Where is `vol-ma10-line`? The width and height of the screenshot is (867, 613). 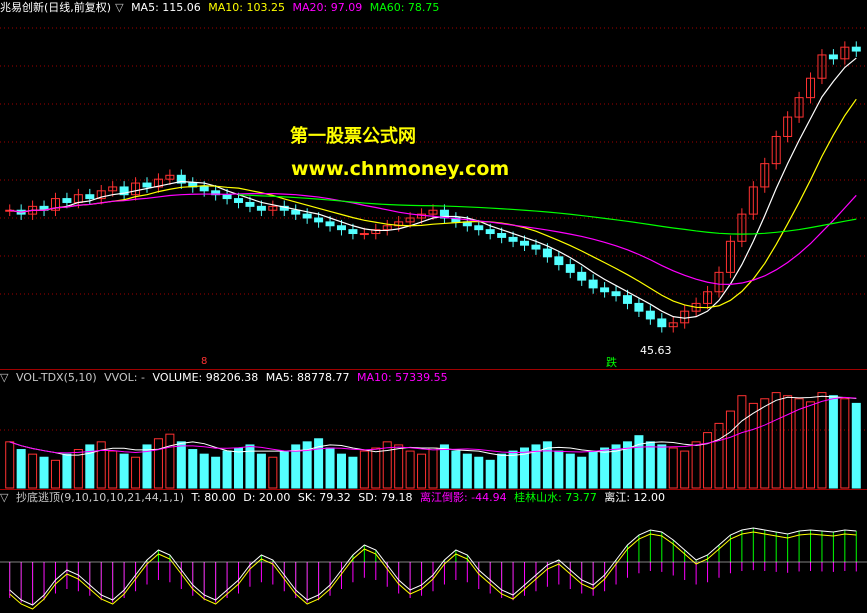 vol-ma10-line is located at coordinates (433, 425).